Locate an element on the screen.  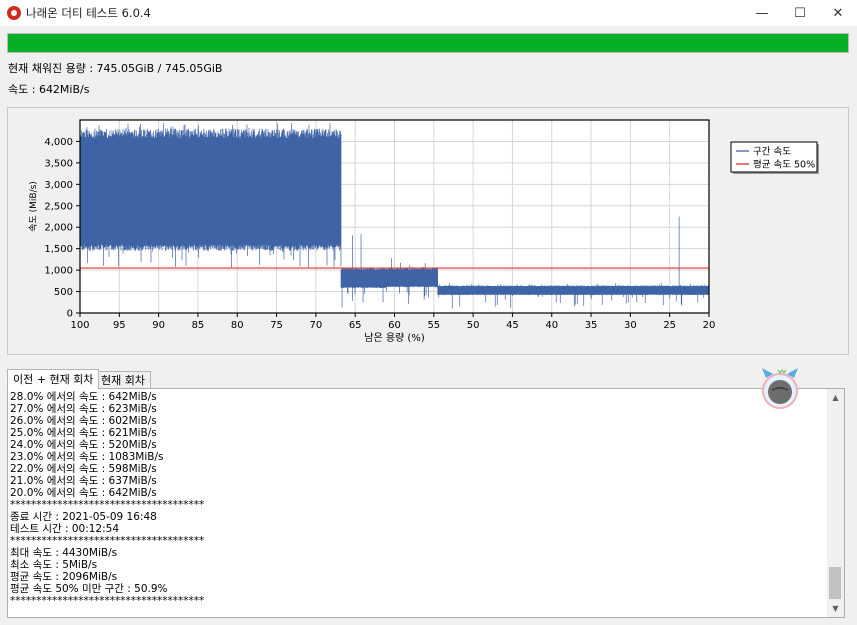
log-line: 27.0% 에서의 속도 : 623MiB/s is located at coordinates (83, 409).